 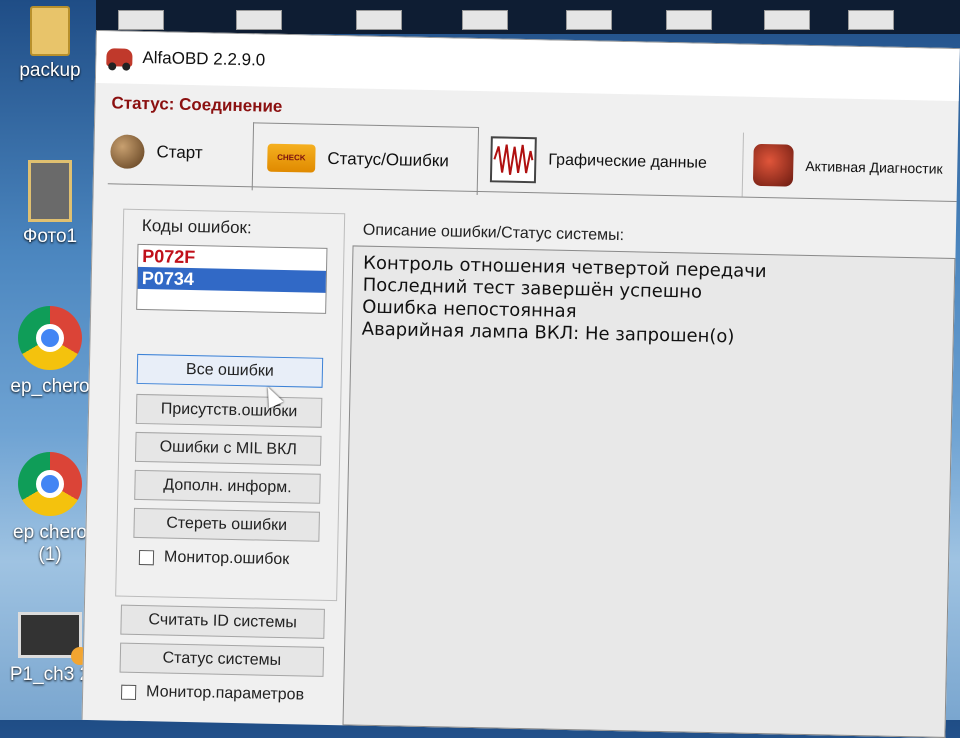 I want to click on window-title: AlfaOBD 2.2.9.0, so click(x=204, y=58).